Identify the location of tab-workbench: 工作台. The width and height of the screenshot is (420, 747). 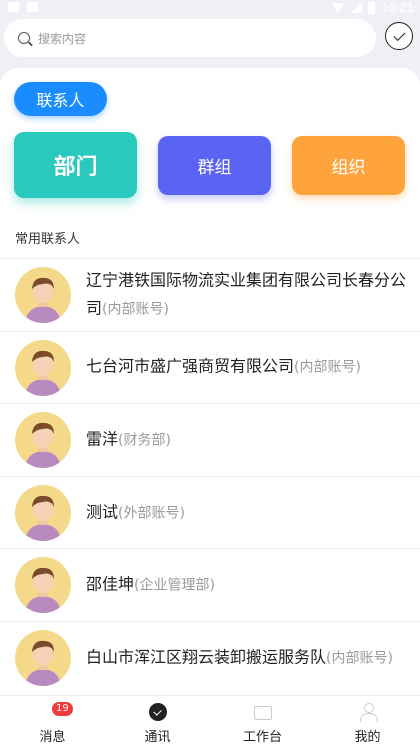
(262, 721).